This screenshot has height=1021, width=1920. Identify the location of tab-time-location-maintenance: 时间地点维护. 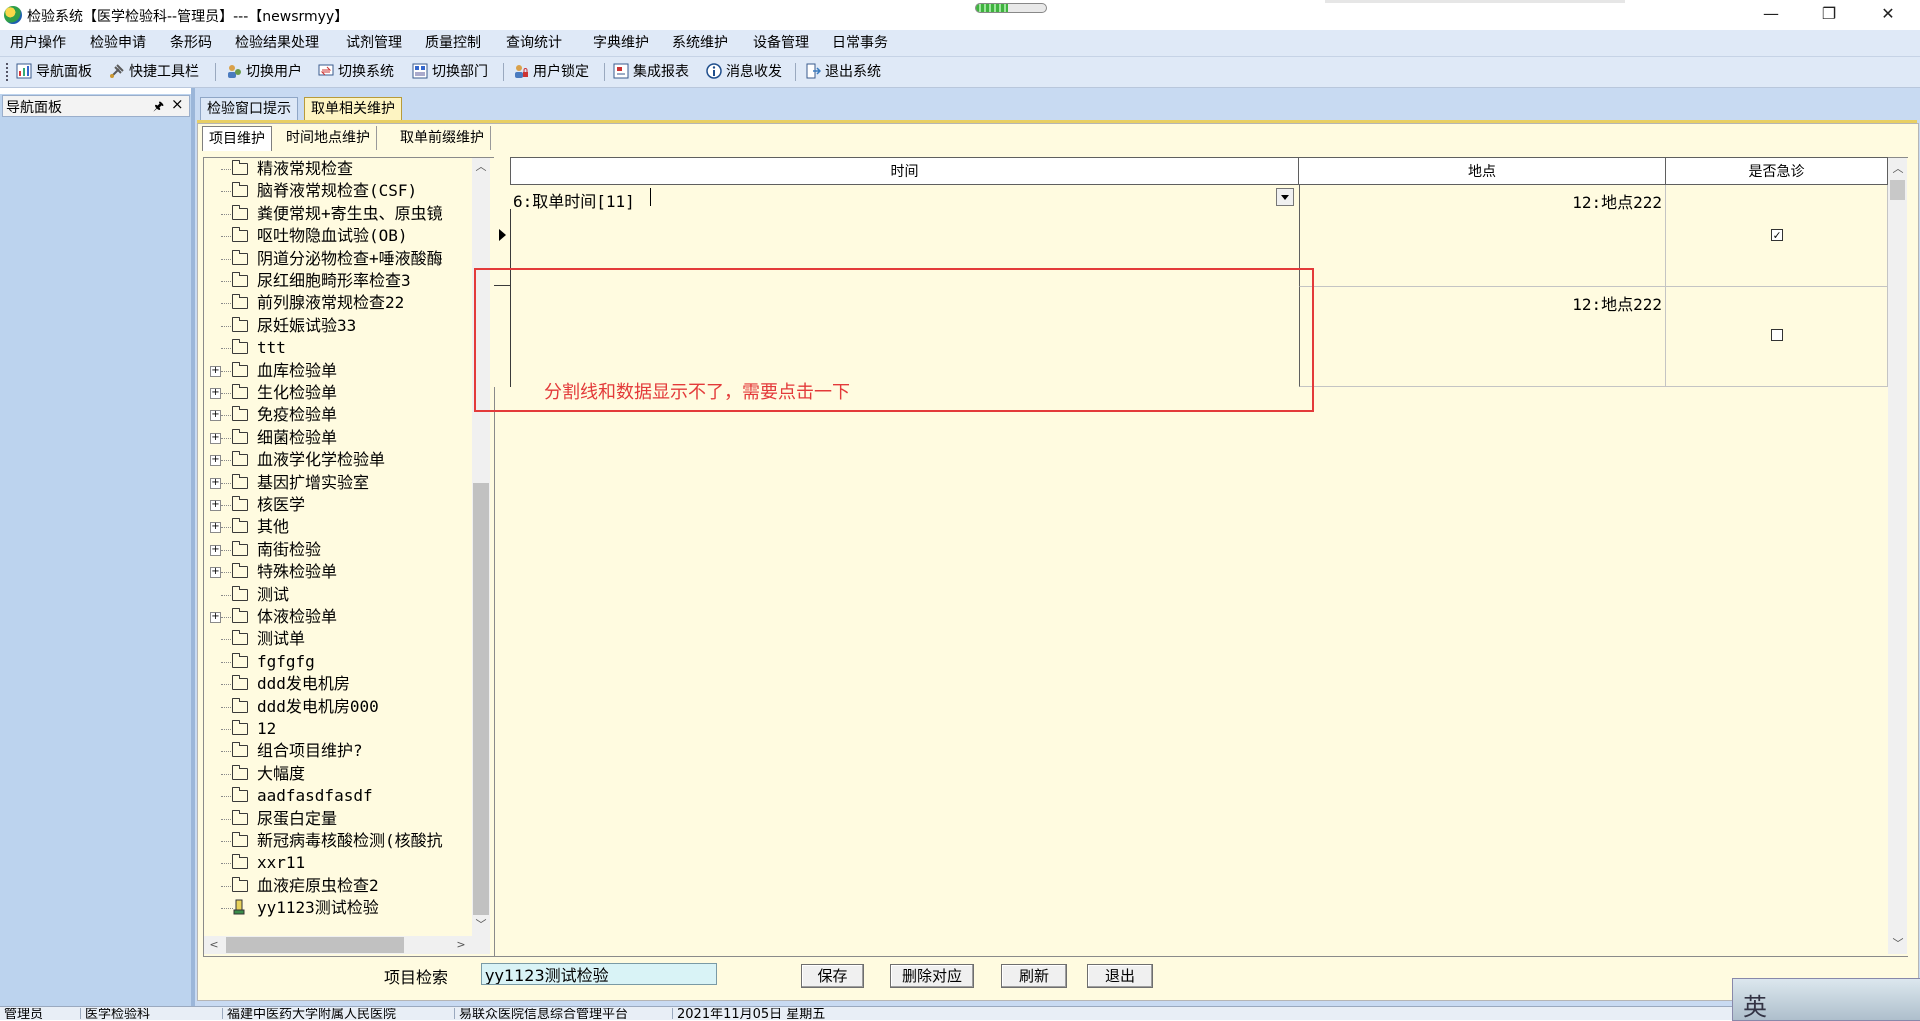
(328, 138).